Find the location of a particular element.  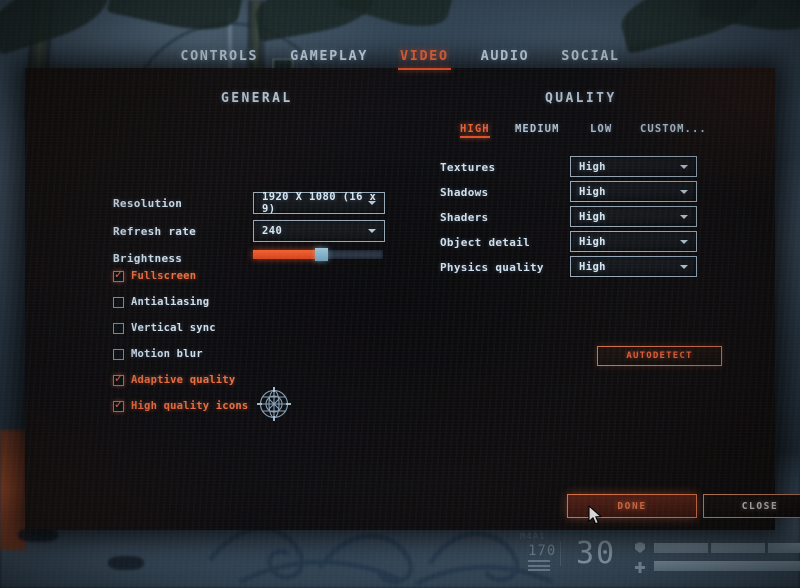

refresh-rate-value: 240 is located at coordinates (272, 231).